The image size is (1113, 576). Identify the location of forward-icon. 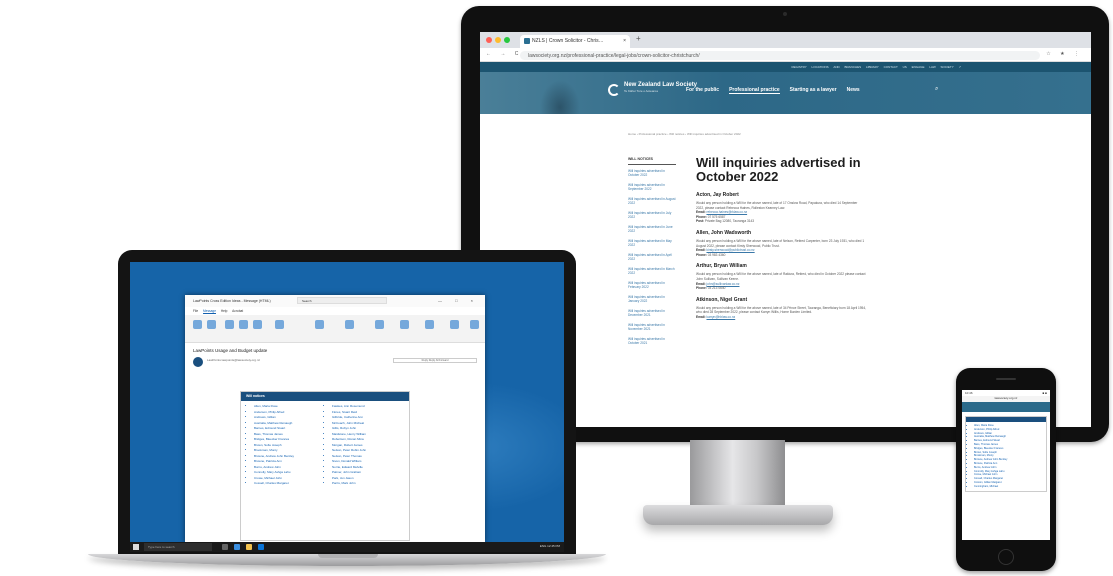
(257, 324).